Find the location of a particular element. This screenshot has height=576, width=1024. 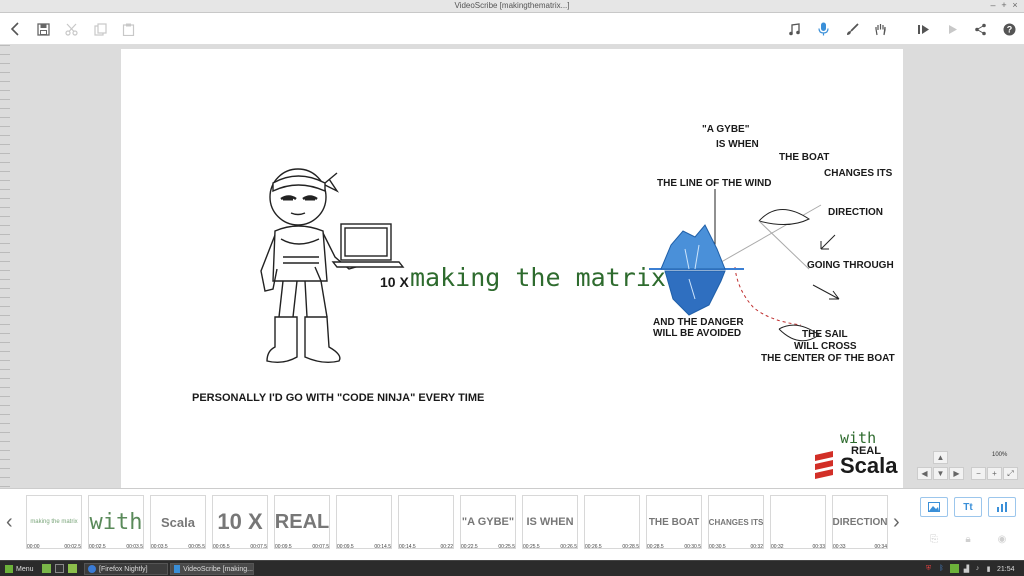

files-icon is located at coordinates (72, 568).